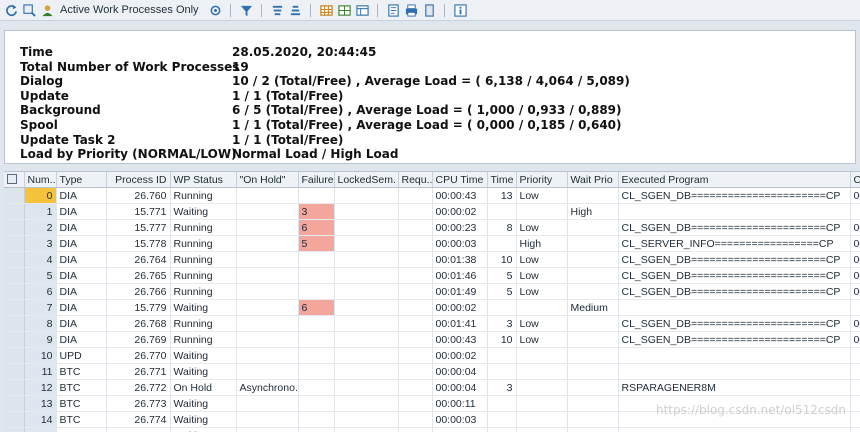  I want to click on column-header-locked-sem: LockedSem., so click(366, 180).